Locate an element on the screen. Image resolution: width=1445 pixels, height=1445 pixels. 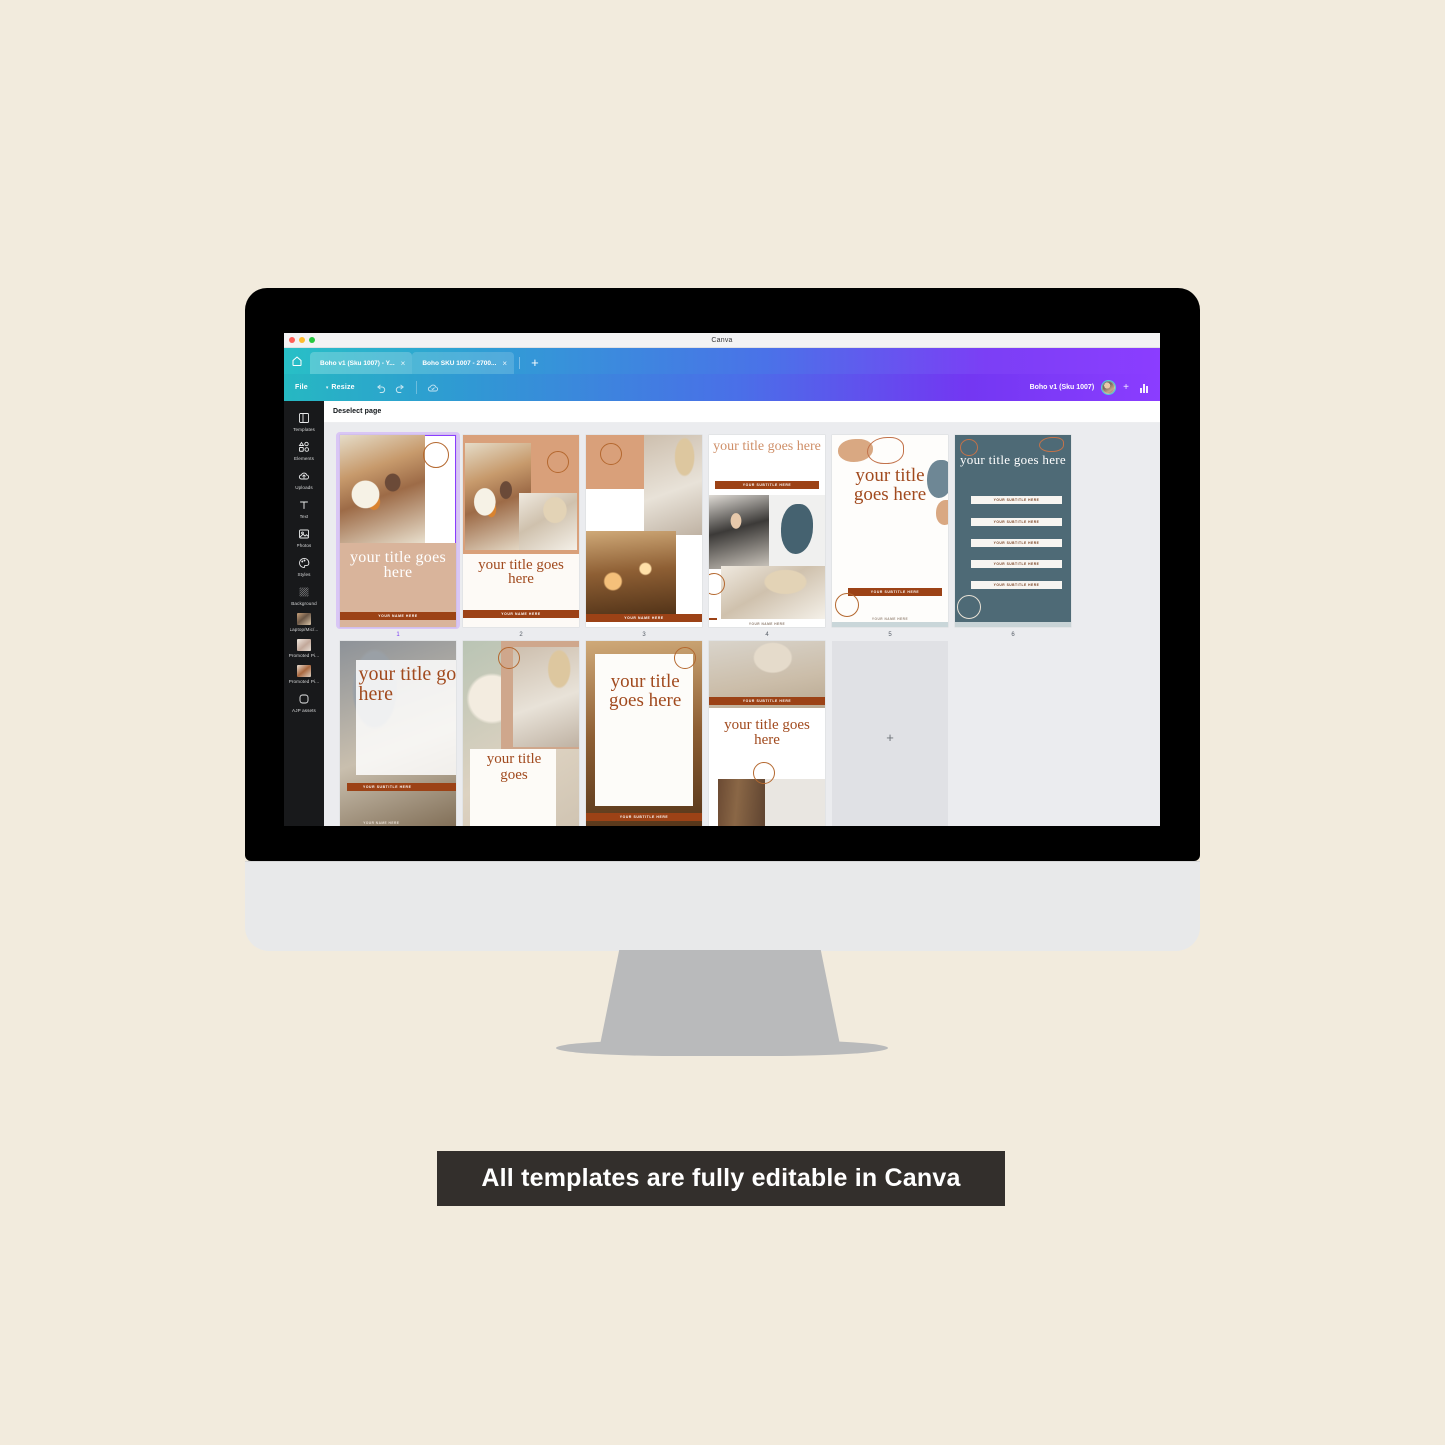
sidebar-item-ajp-assets-label: AJP assets is located at coordinates (304, 710).